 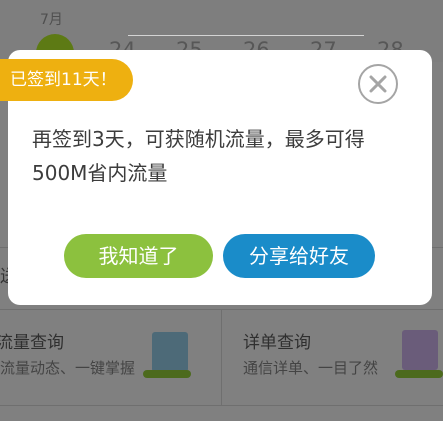 I want to click on phone-illustration-icon, so click(x=170, y=352).